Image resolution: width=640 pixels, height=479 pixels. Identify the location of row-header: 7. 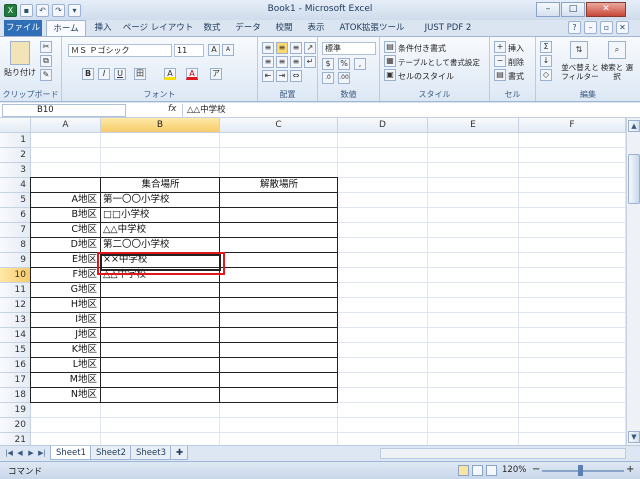
(15, 230).